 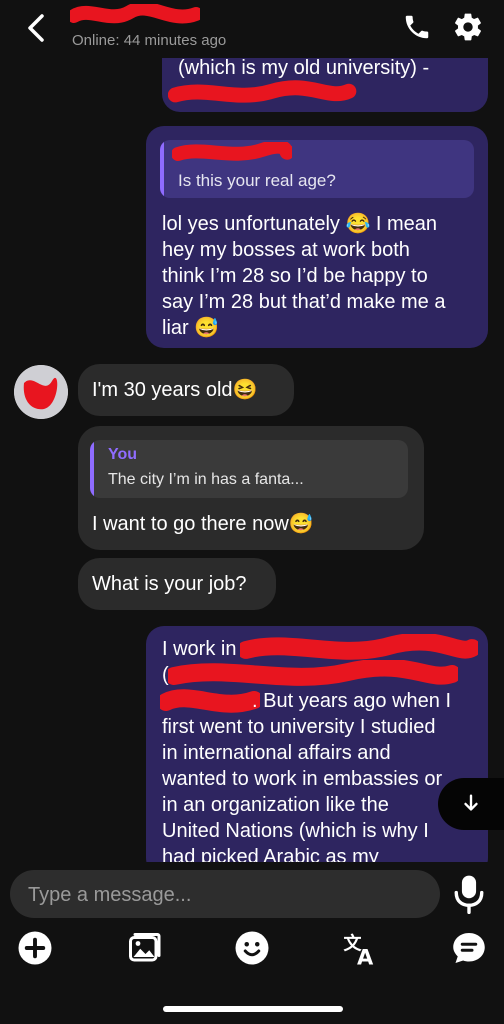 I want to click on quote-author-redacted, so click(x=232, y=151).